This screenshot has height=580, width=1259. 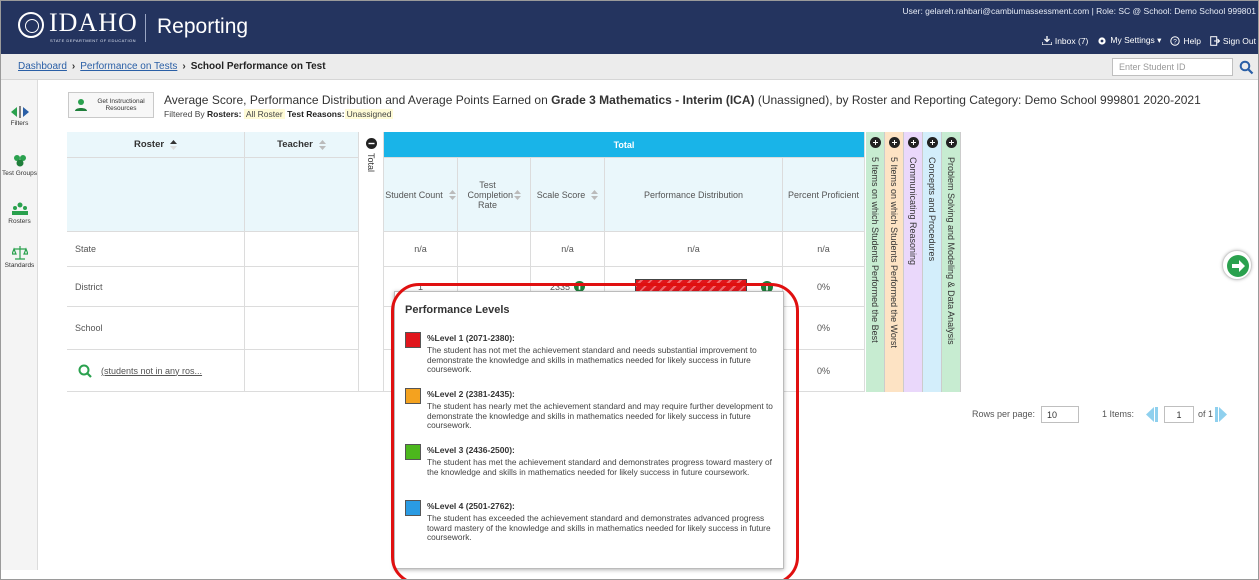 I want to click on reporting-category-column: Concepts and Procedures, so click(x=932, y=262).